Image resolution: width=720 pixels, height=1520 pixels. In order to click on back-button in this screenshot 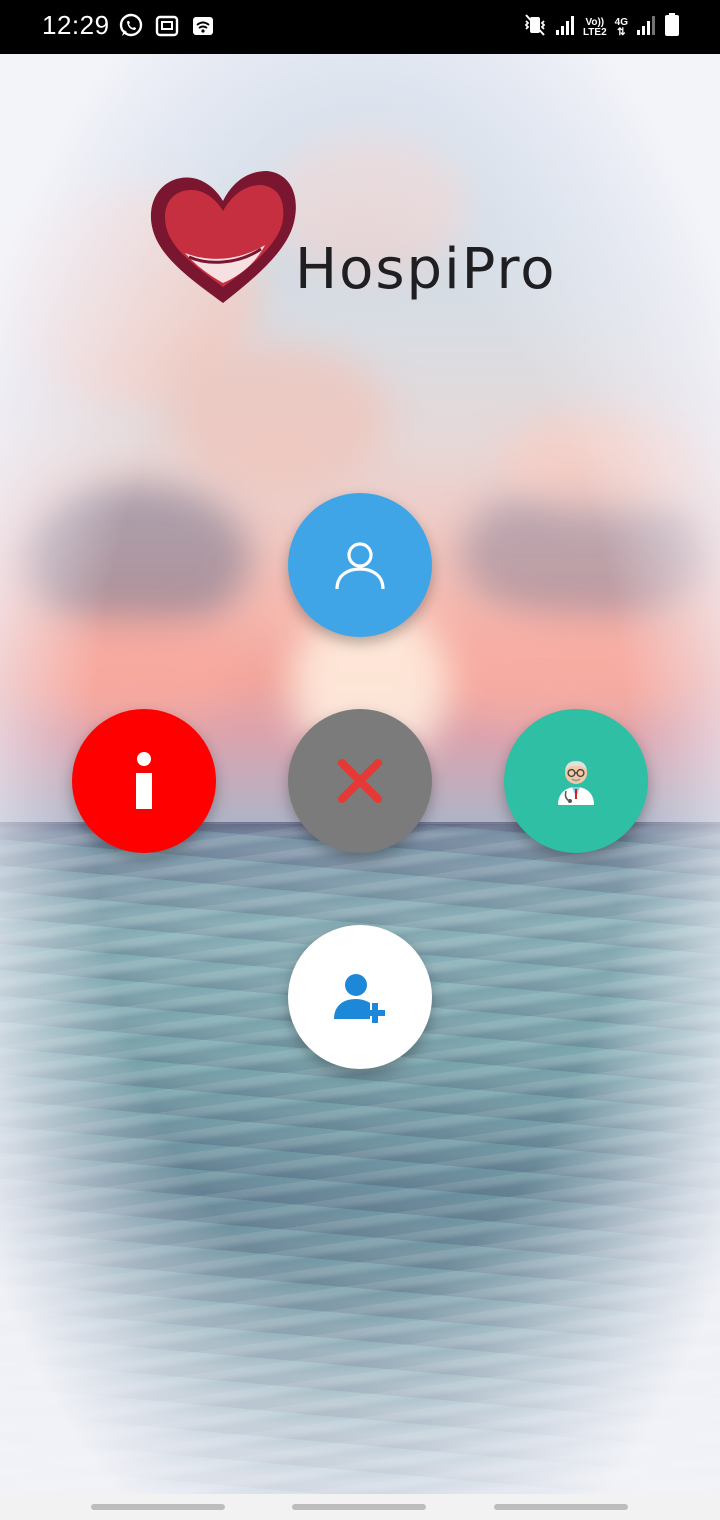, I will do `click(561, 1507)`.